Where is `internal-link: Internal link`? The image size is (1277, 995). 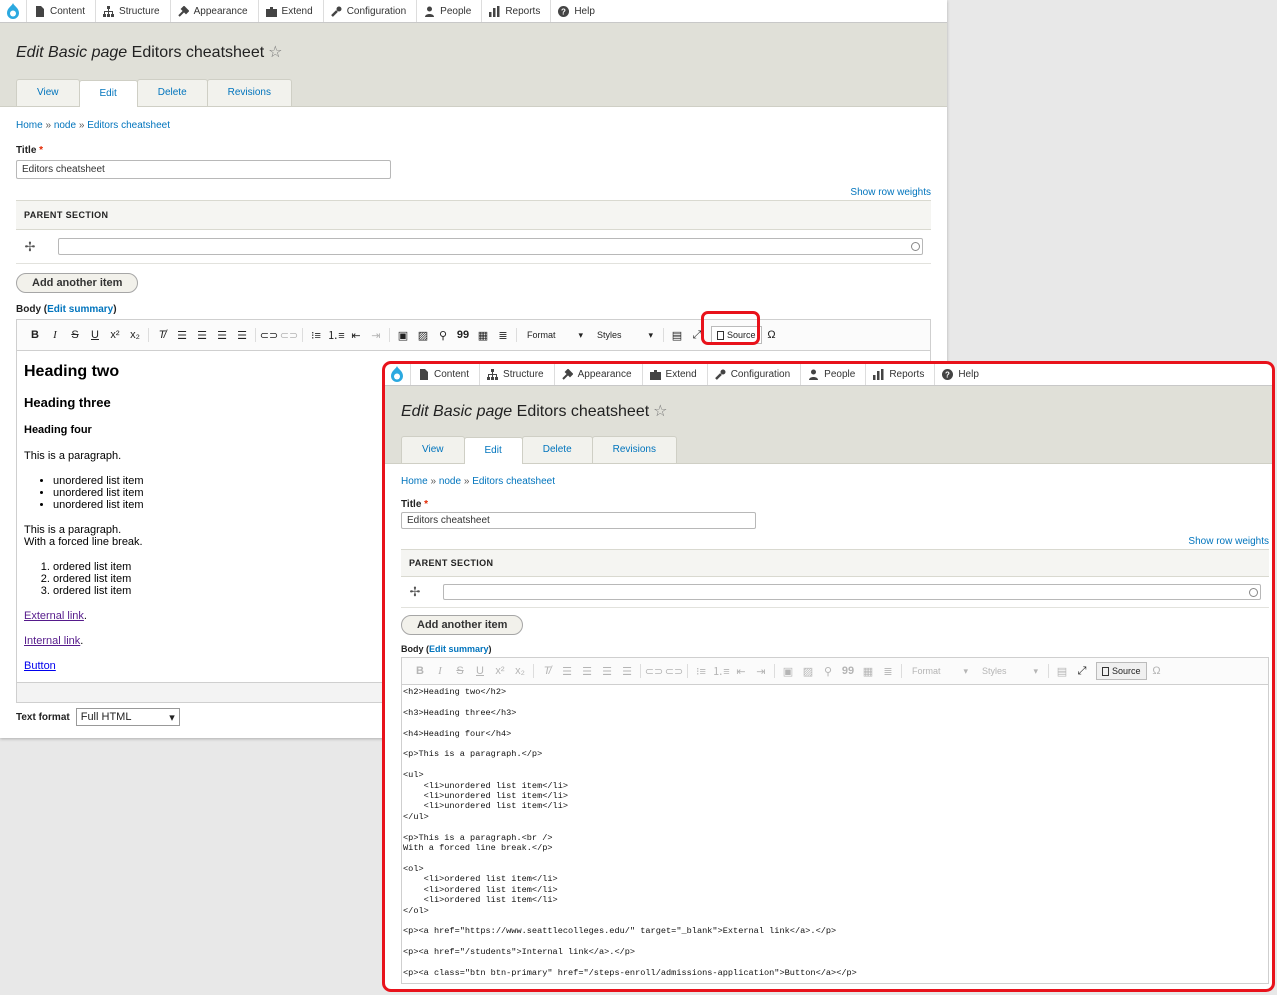 internal-link: Internal link is located at coordinates (52, 641).